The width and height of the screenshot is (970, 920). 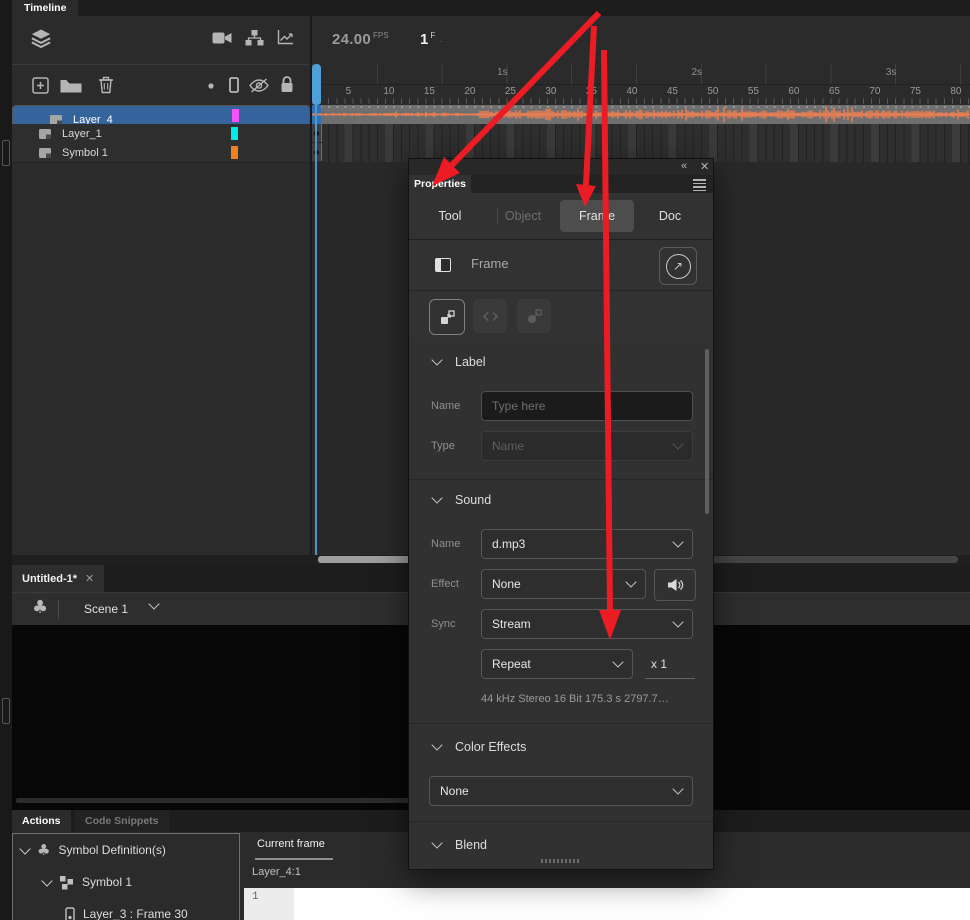 What do you see at coordinates (89, 578) in the screenshot?
I see `close-document-icon: ✕` at bounding box center [89, 578].